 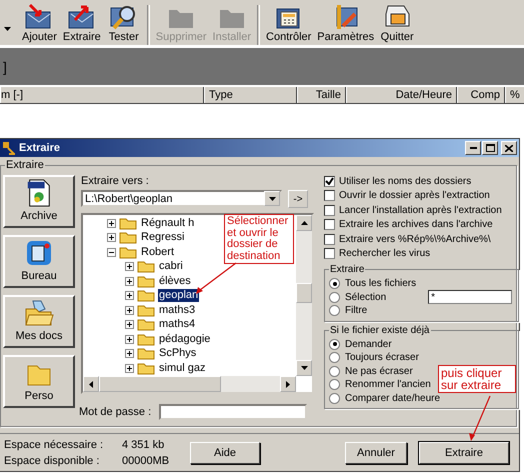 I want to click on minimize-button, so click(x=473, y=148).